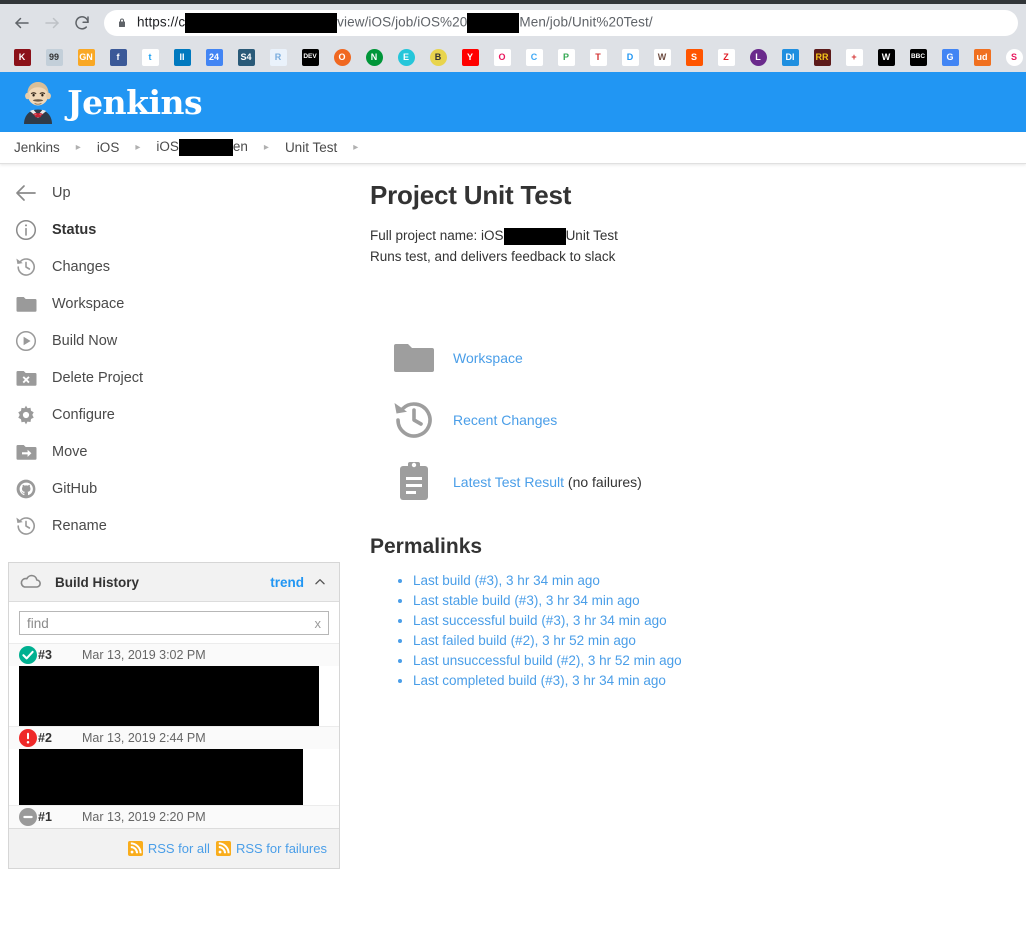  I want to click on bookmark-google-news: GN, so click(86, 57).